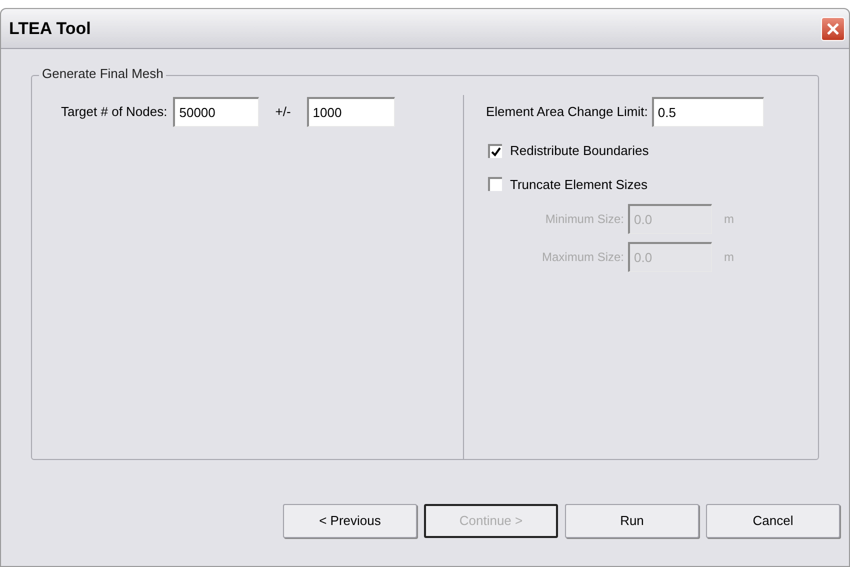 The height and width of the screenshot is (567, 850). Describe the element at coordinates (283, 112) in the screenshot. I see `tolerance-label: +/-` at that location.